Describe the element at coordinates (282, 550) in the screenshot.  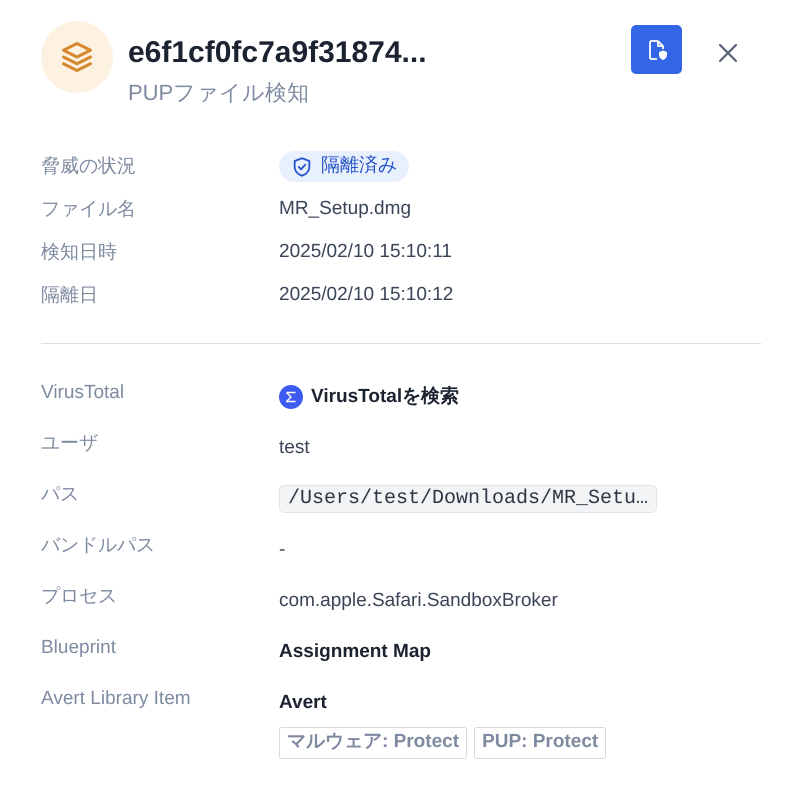
I see `field-value: -` at that location.